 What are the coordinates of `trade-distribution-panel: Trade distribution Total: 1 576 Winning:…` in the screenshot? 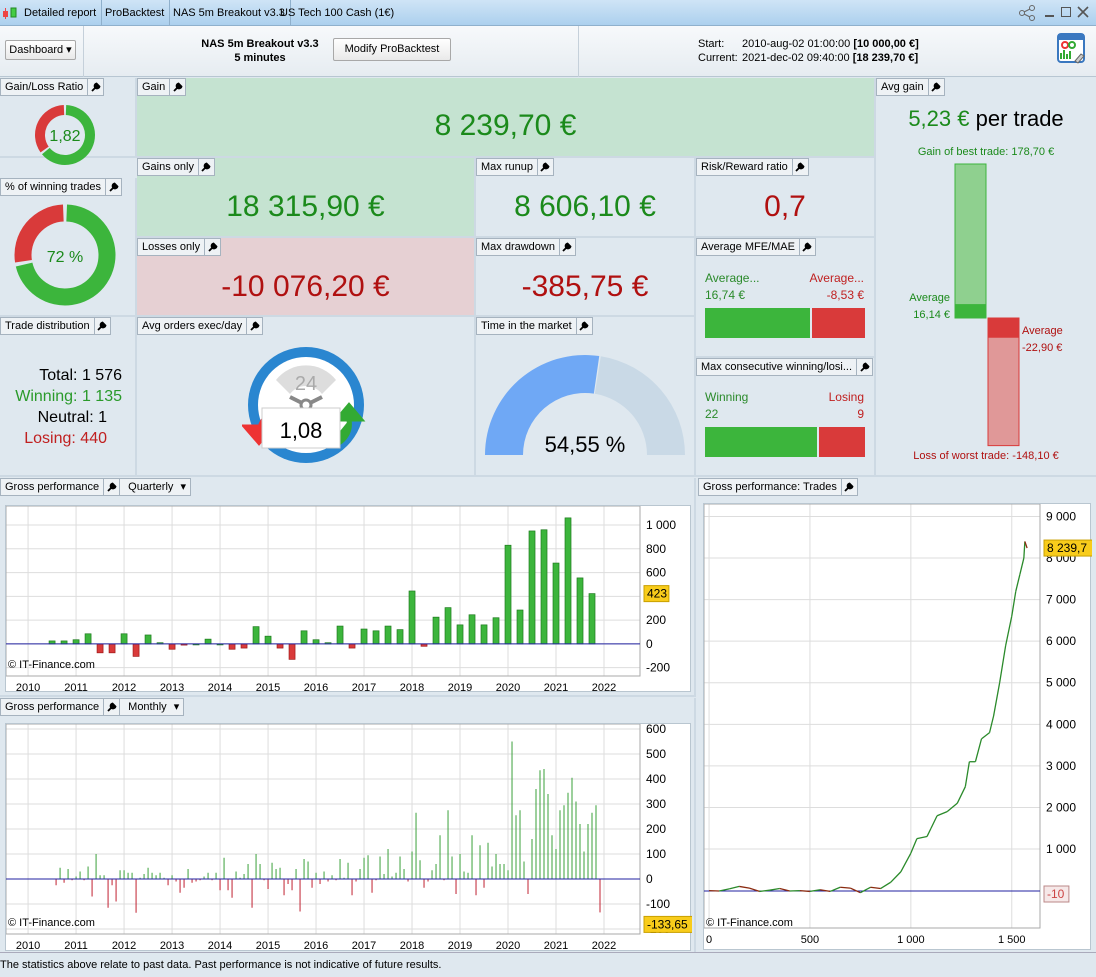 It's located at (68, 397).